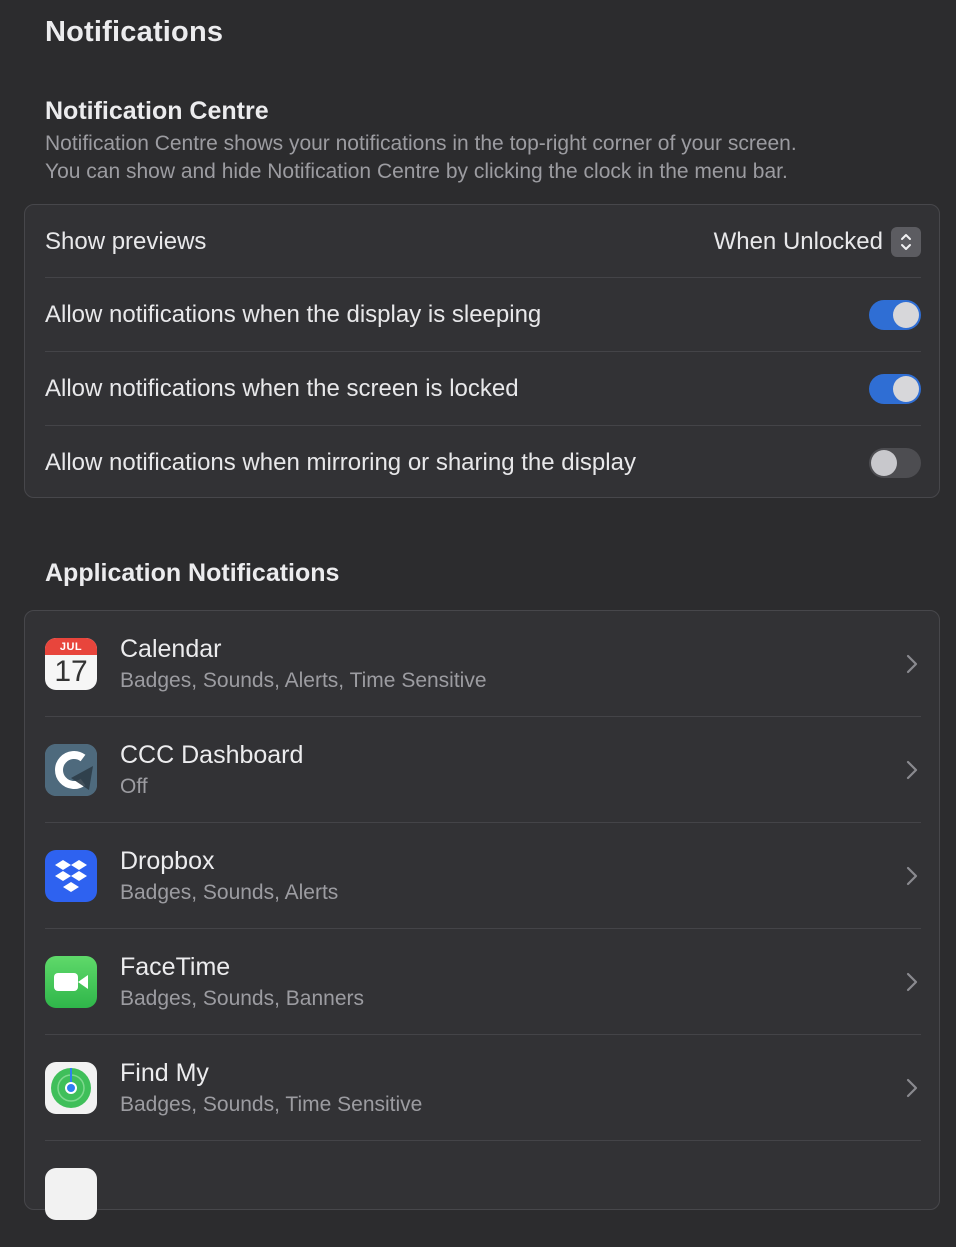 The width and height of the screenshot is (956, 1247). What do you see at coordinates (71, 646) in the screenshot?
I see `calendar-icon-month: JUL` at bounding box center [71, 646].